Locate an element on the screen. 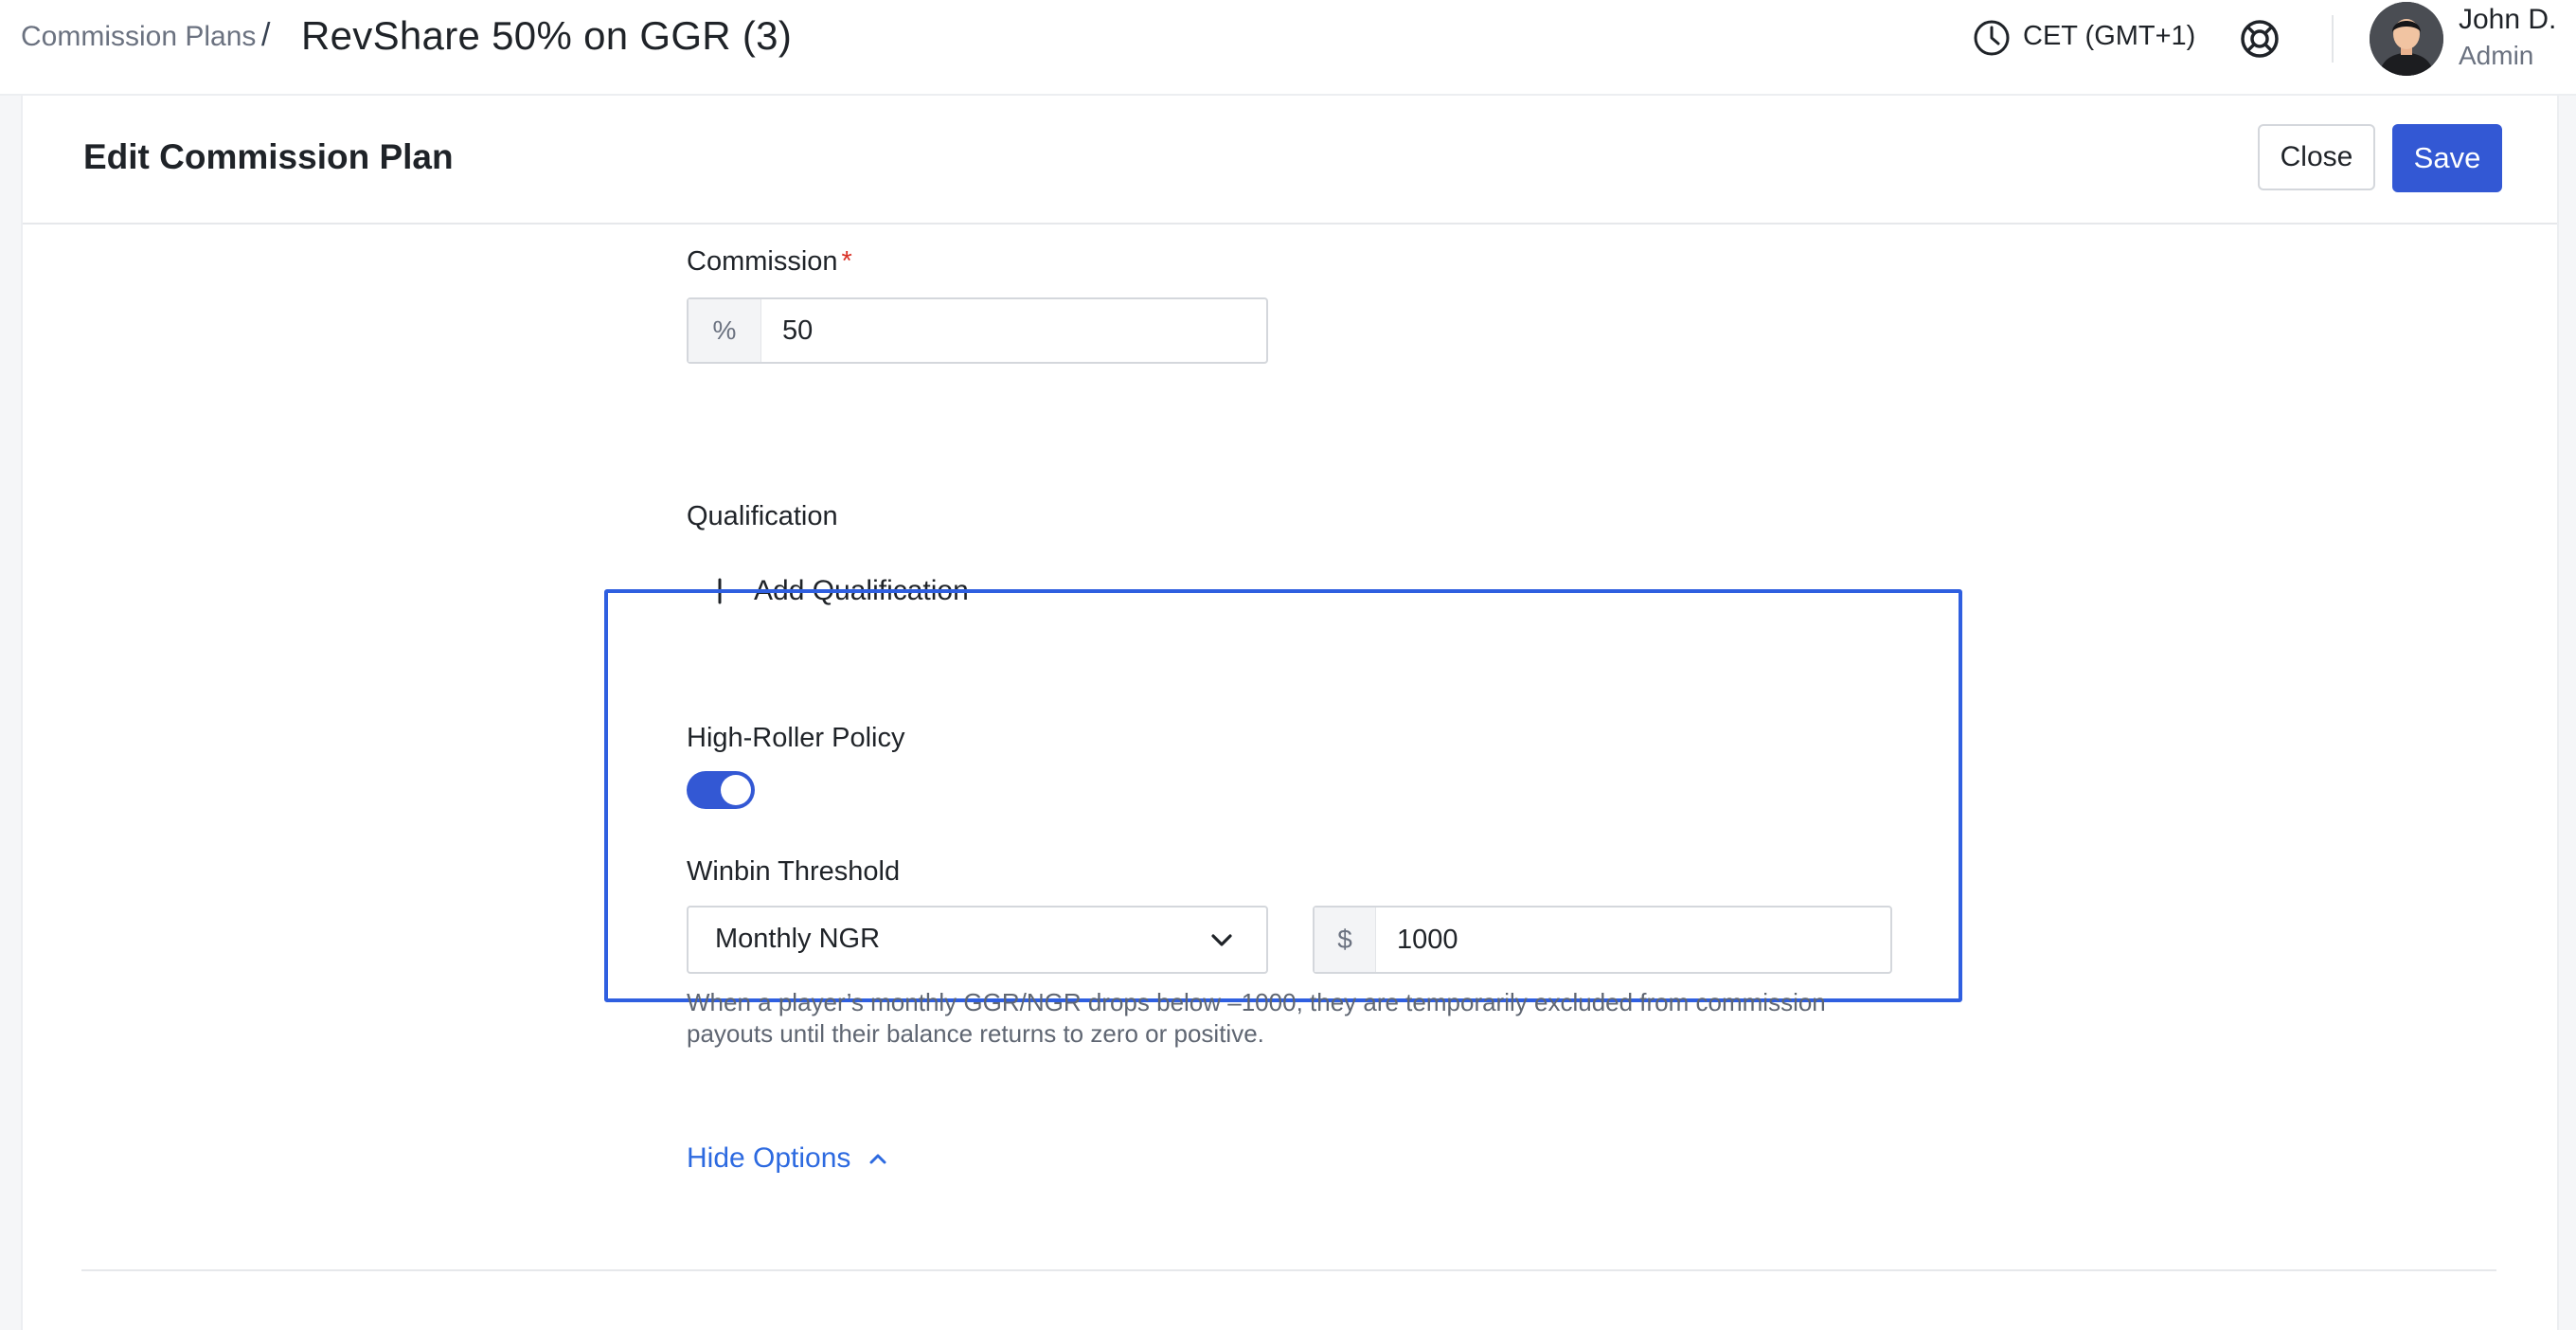 The width and height of the screenshot is (2576, 1330). toggle-knob is located at coordinates (736, 790).